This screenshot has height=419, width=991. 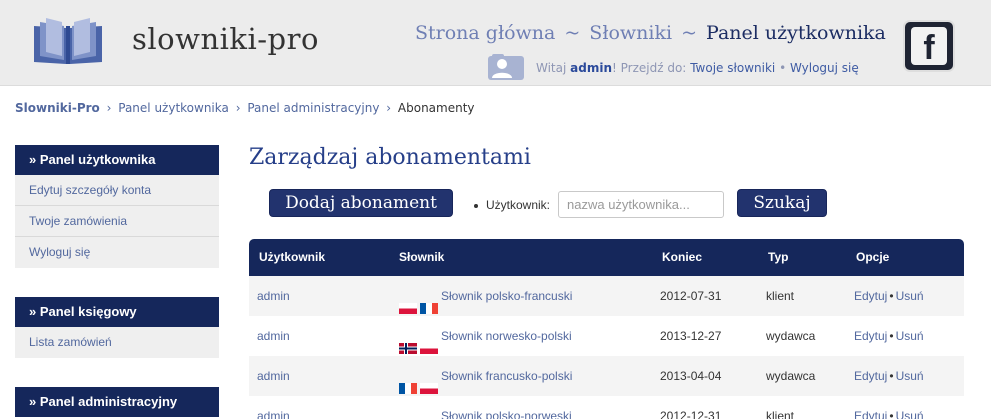 What do you see at coordinates (506, 336) in the screenshot?
I see `row-dictionary-link: Słownik norwesko-polski` at bounding box center [506, 336].